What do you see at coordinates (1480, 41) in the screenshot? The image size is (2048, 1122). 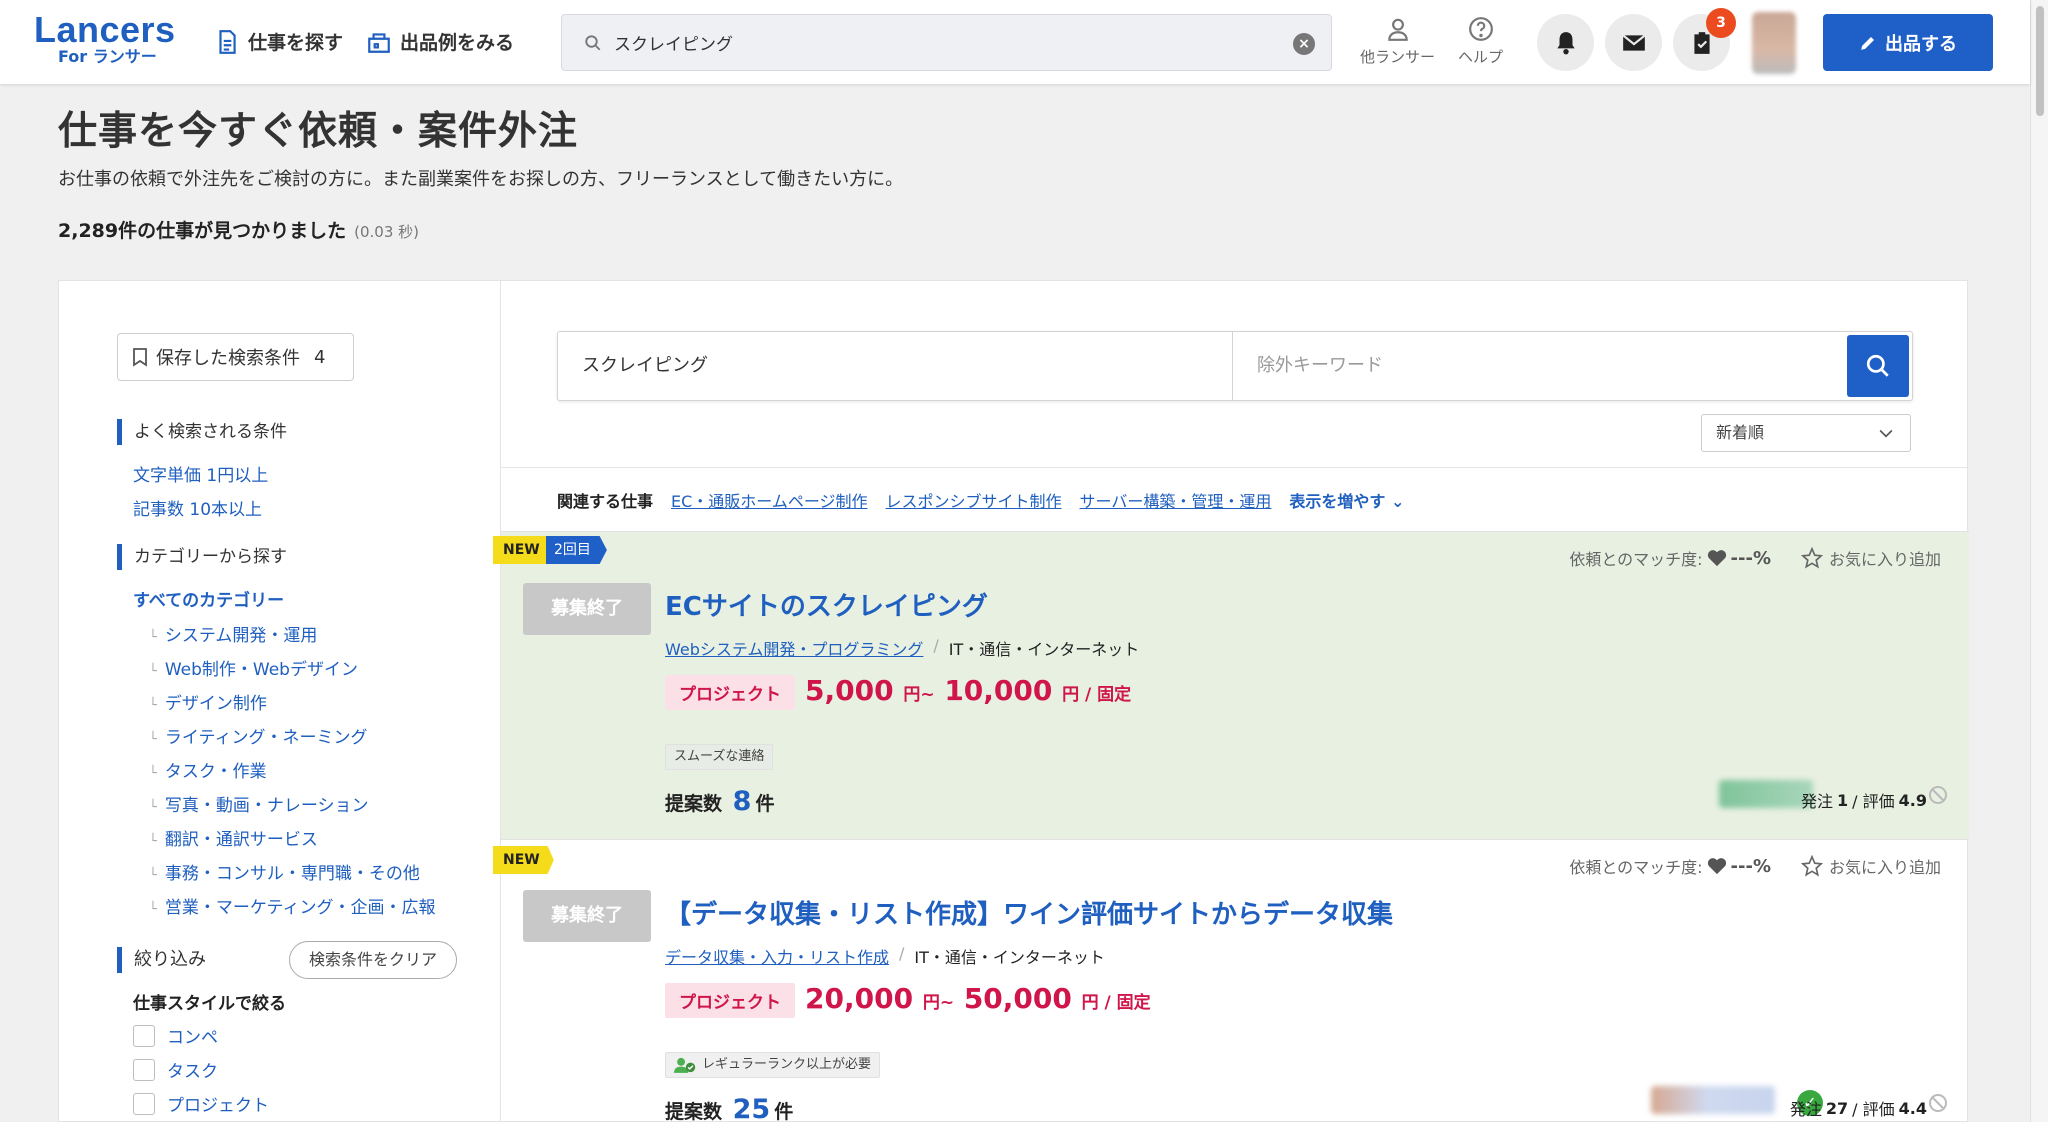 I see `help-button: ヘルプ` at bounding box center [1480, 41].